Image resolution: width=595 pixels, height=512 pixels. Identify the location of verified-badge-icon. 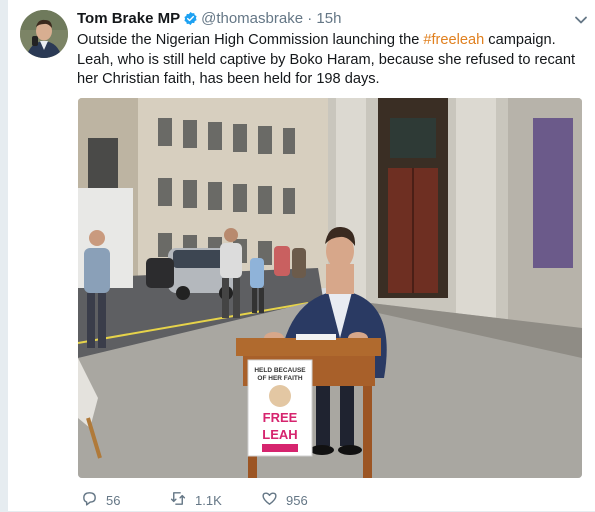
(190, 21).